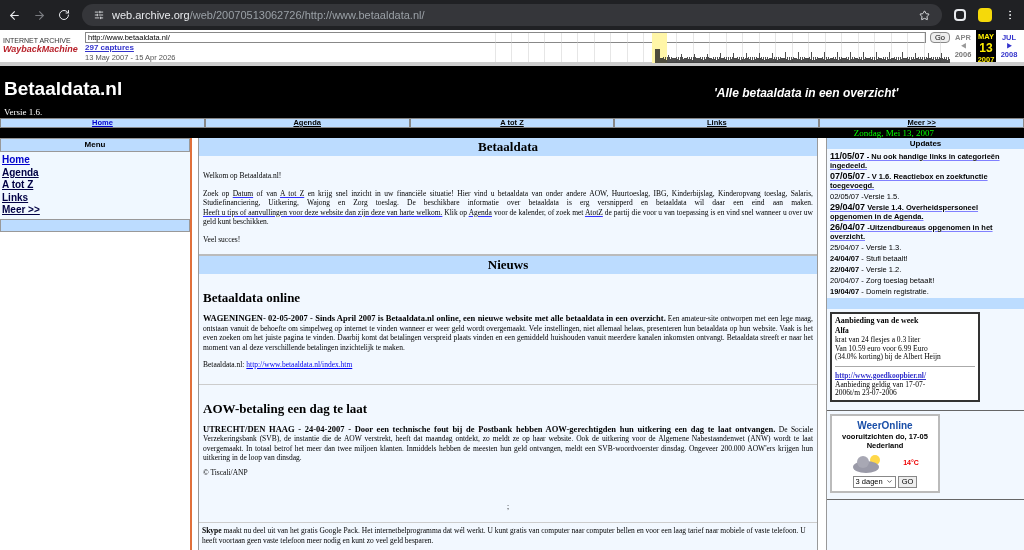  I want to click on url-path: /web/20070513062726/http://www.betaaldata.nl/, so click(307, 15).